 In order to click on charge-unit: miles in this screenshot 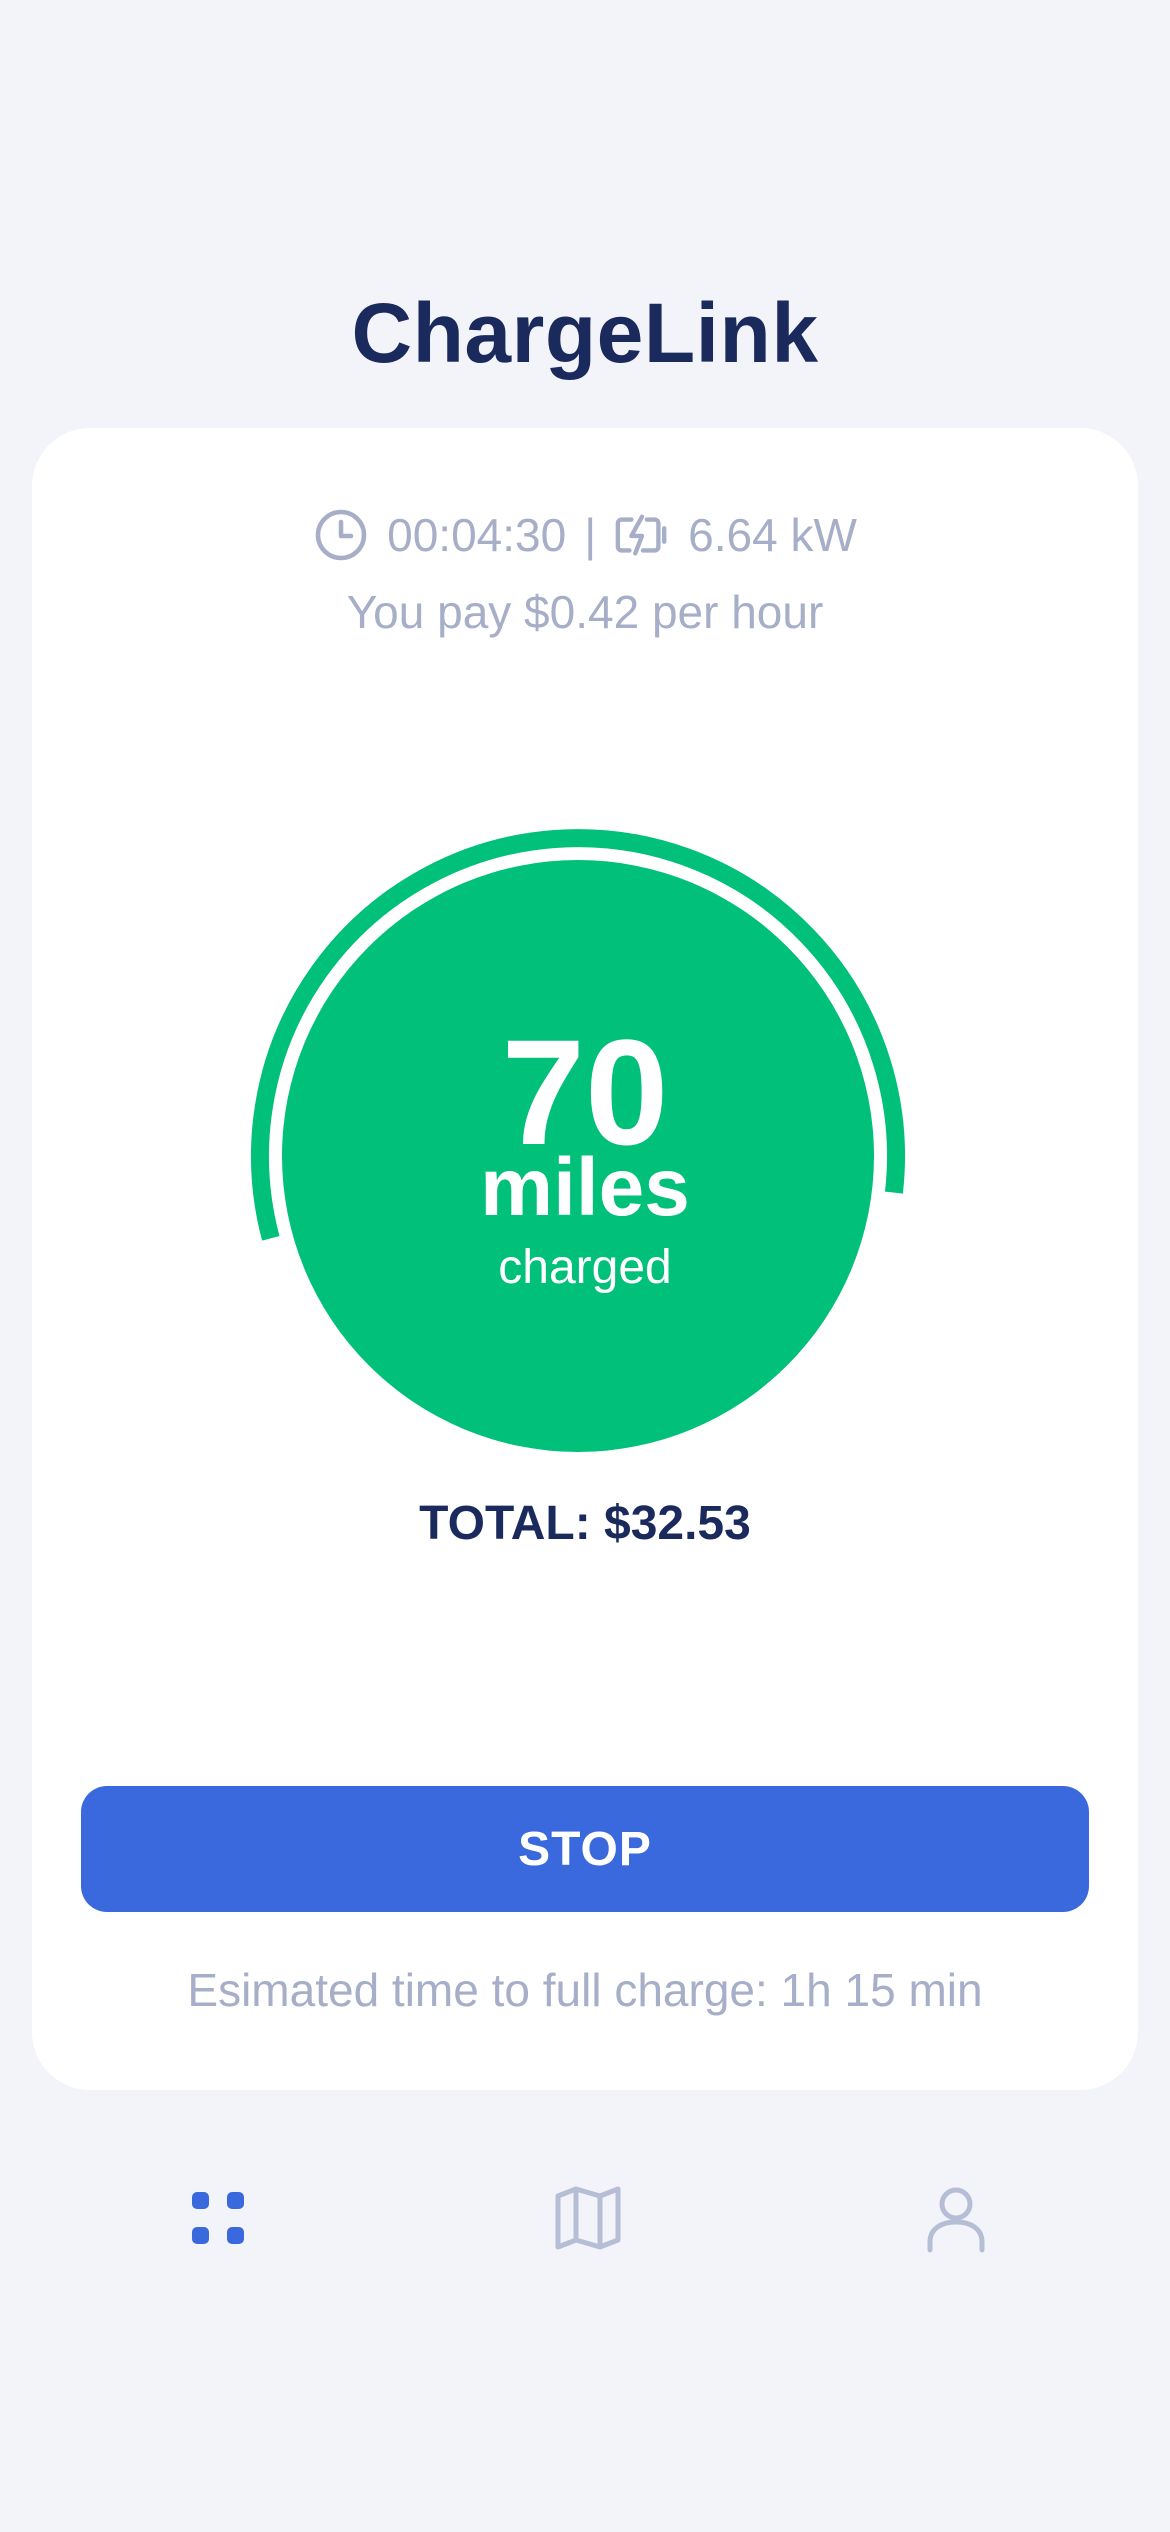, I will do `click(585, 1187)`.